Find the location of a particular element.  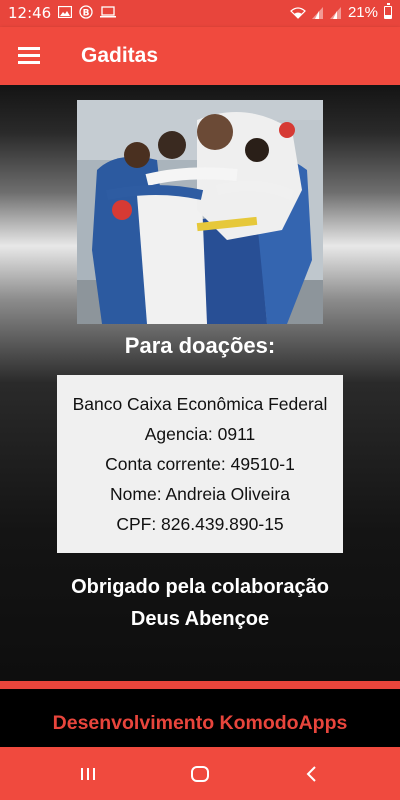

svg-text: B is located at coordinates (86, 14).